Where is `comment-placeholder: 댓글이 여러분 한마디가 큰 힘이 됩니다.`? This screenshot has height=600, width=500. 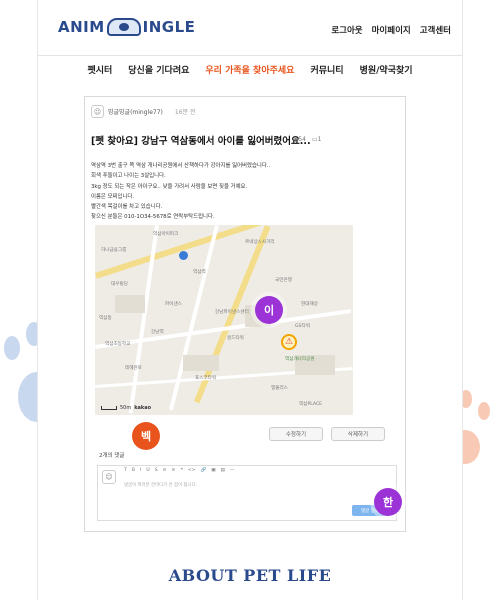 comment-placeholder: 댓글이 여러분 한마디가 큰 힘이 됩니다. is located at coordinates (160, 485).